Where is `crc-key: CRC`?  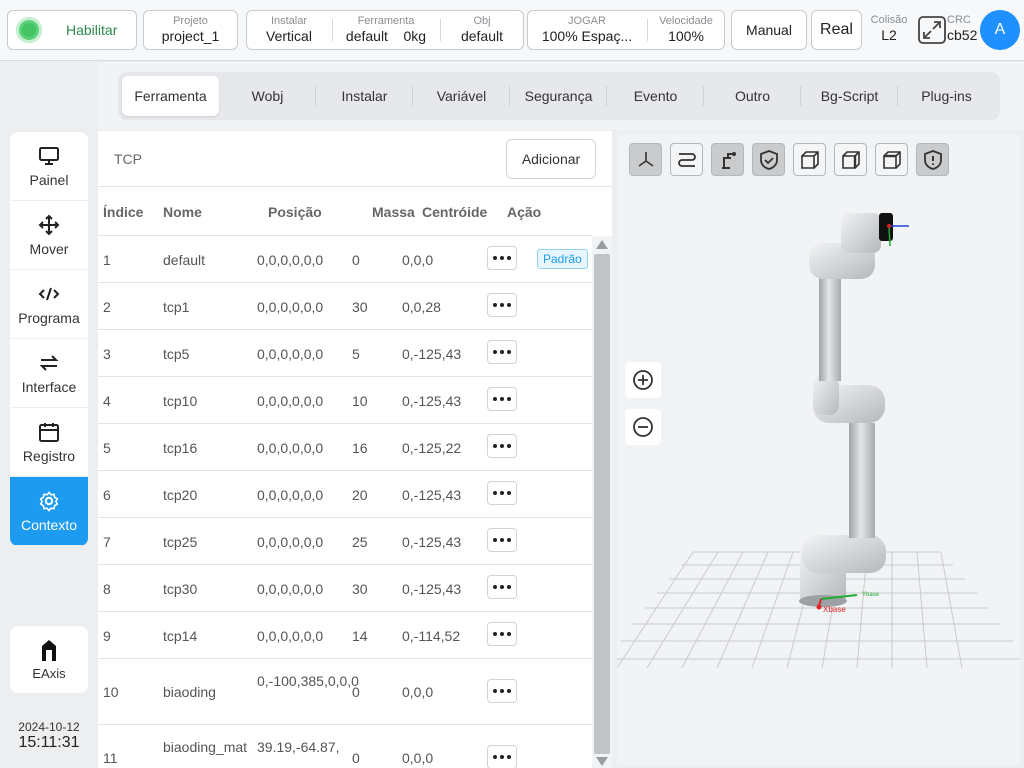
crc-key: CRC is located at coordinates (959, 20).